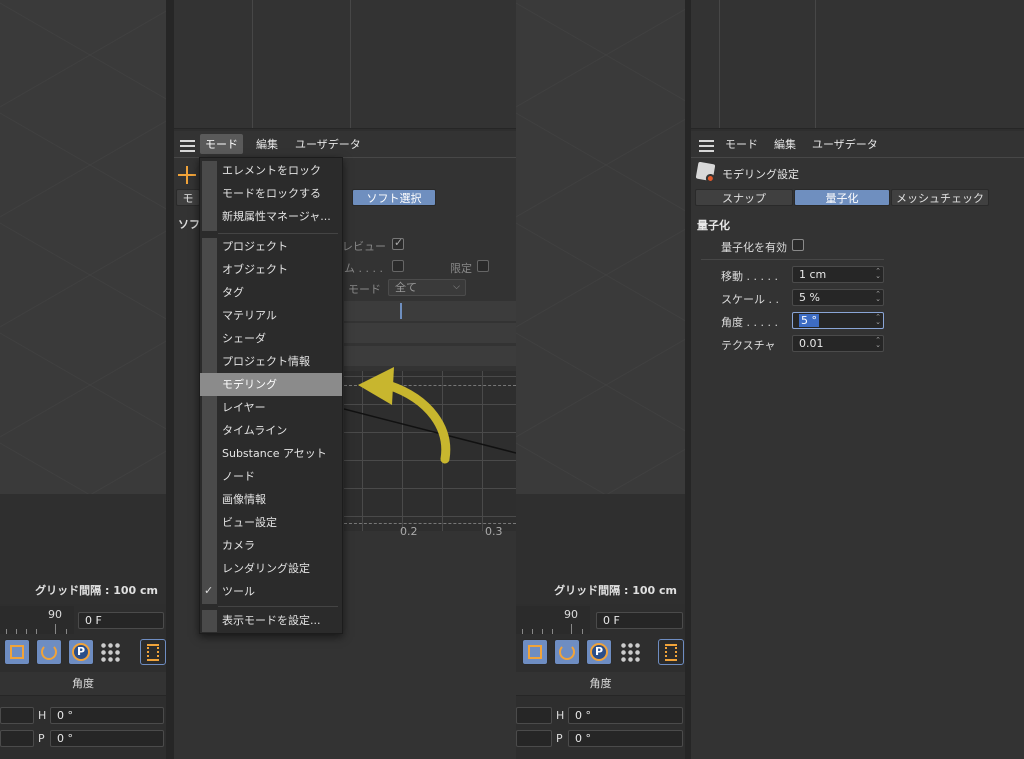 This screenshot has height=759, width=1024. I want to click on rotate-tool-button, so click(49, 652).